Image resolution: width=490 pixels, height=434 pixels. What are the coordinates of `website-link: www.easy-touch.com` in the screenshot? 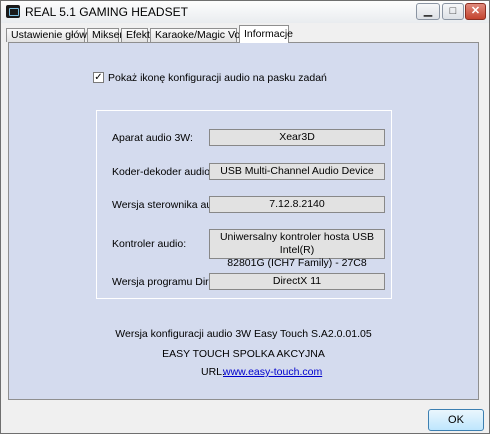 It's located at (272, 372).